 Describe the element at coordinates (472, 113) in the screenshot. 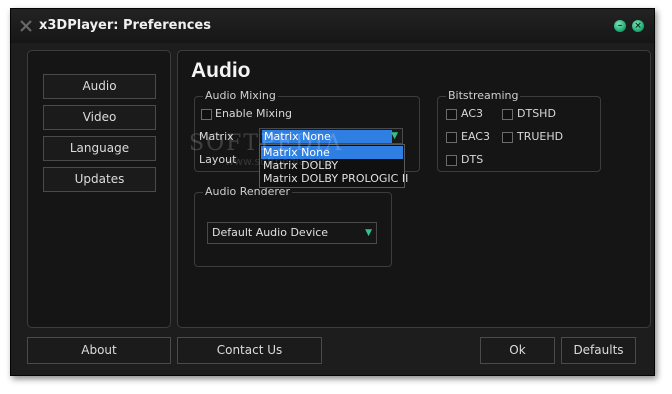

I see `ac3-label: AC3` at that location.